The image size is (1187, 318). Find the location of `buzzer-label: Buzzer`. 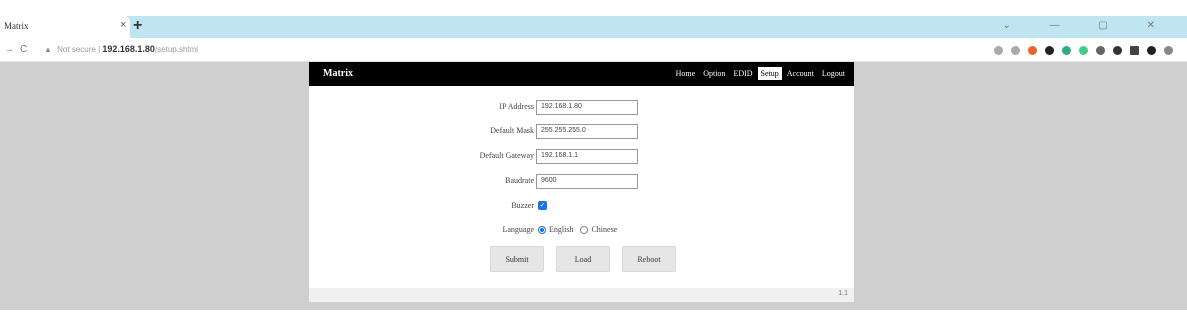

buzzer-label: Buzzer is located at coordinates (522, 205).